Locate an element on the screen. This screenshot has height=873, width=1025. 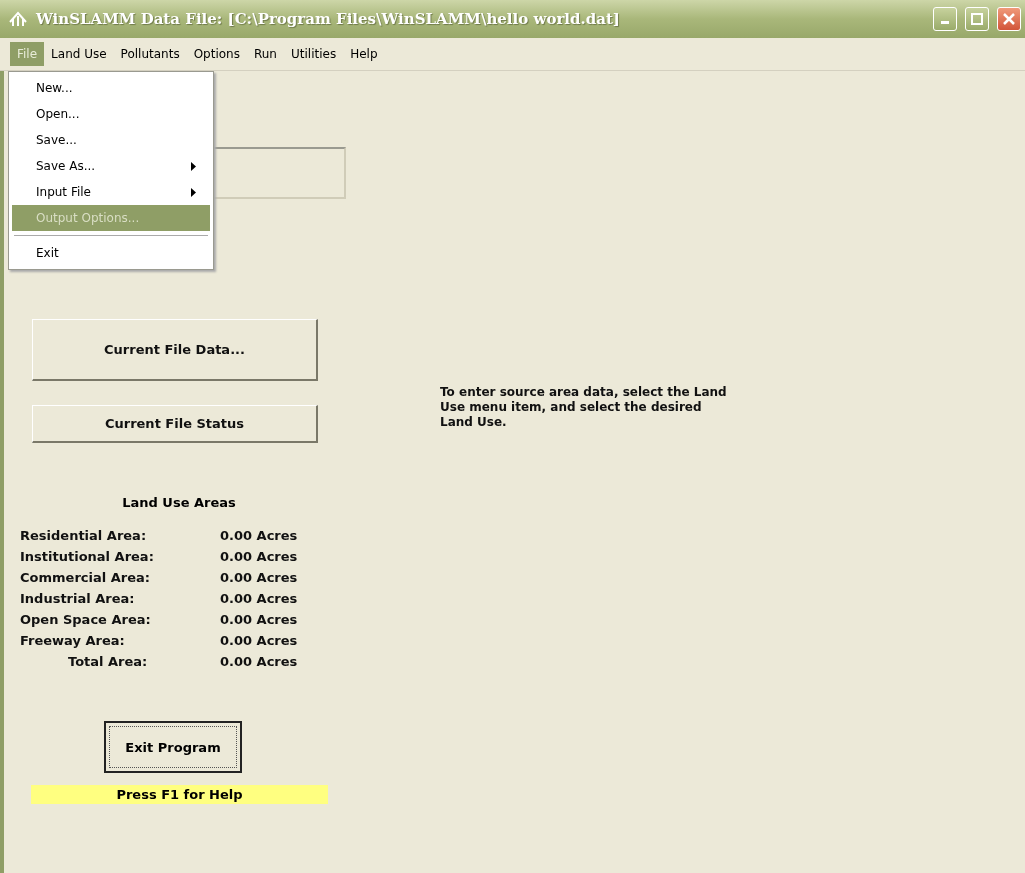
area-label: Residential Area: is located at coordinates (84, 535).